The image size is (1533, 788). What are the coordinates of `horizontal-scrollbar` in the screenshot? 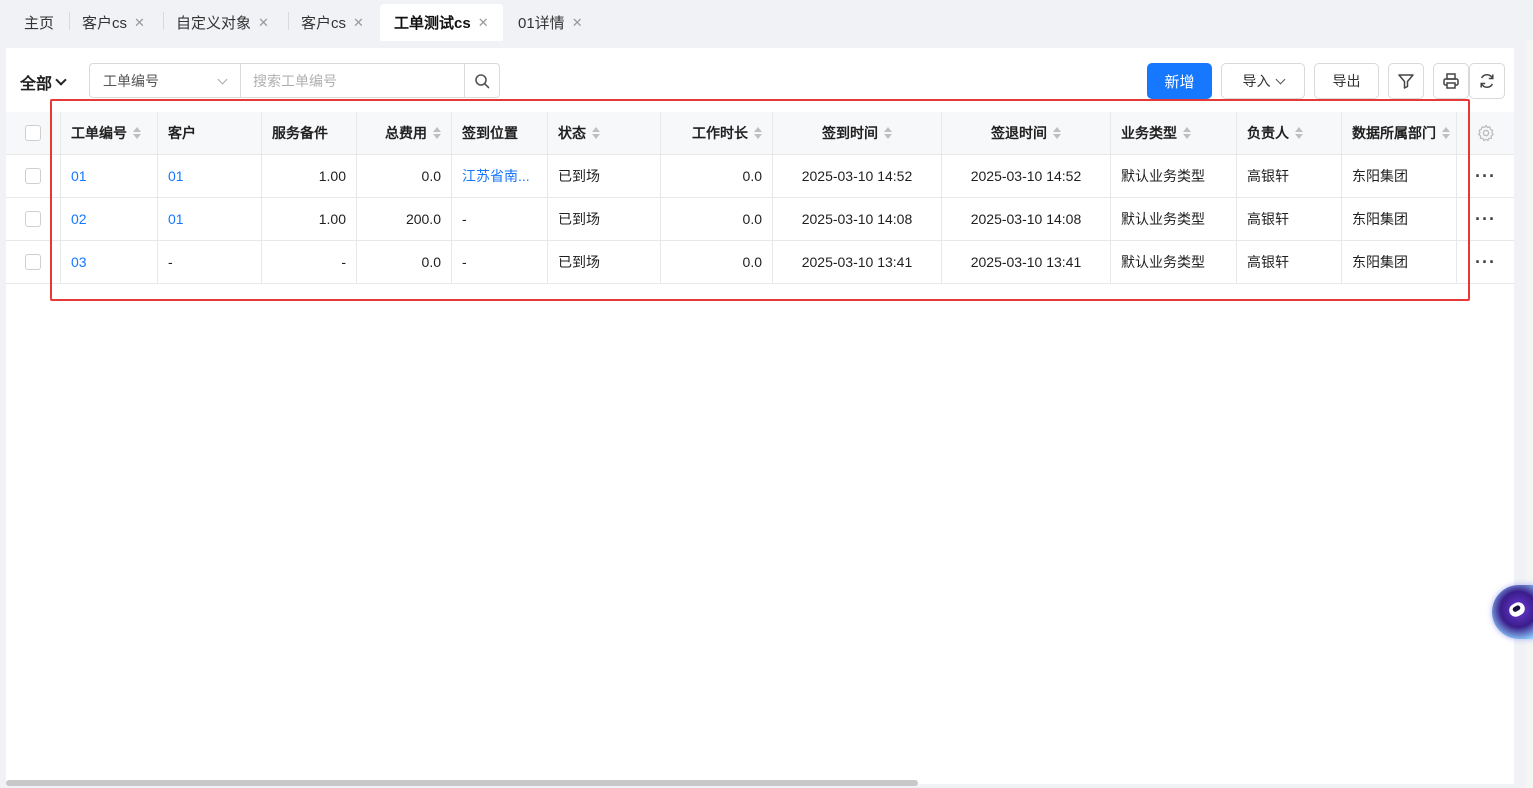 It's located at (462, 783).